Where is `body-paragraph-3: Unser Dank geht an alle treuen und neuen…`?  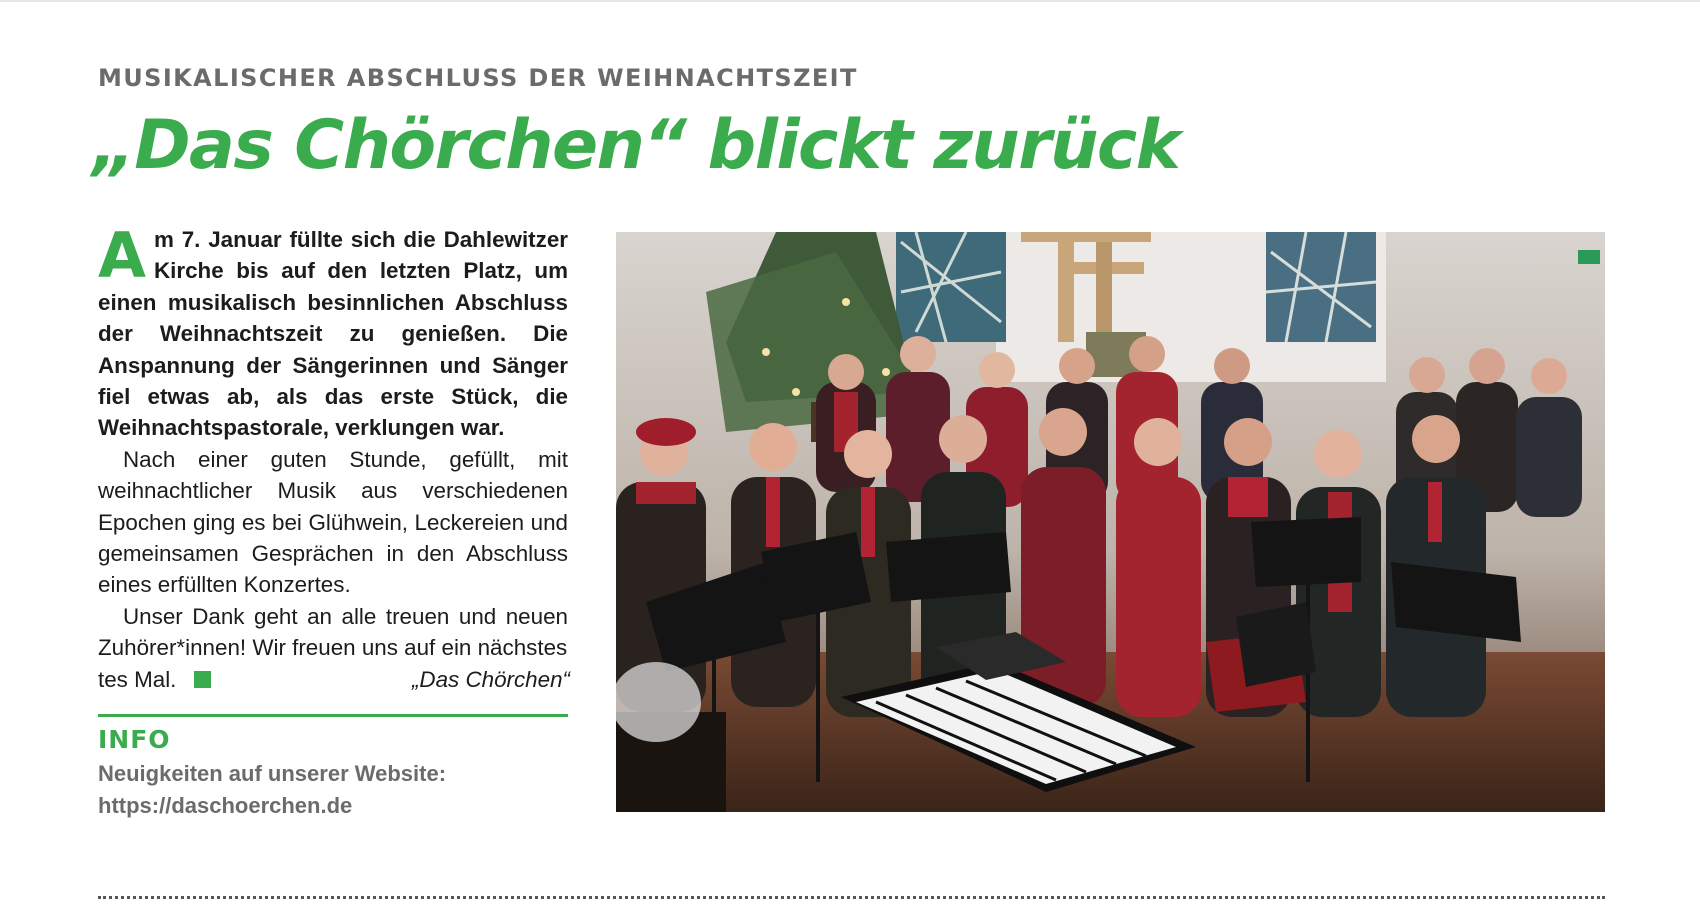 body-paragraph-3: Unser Dank geht an alle treuen und neuen… is located at coordinates (333, 632).